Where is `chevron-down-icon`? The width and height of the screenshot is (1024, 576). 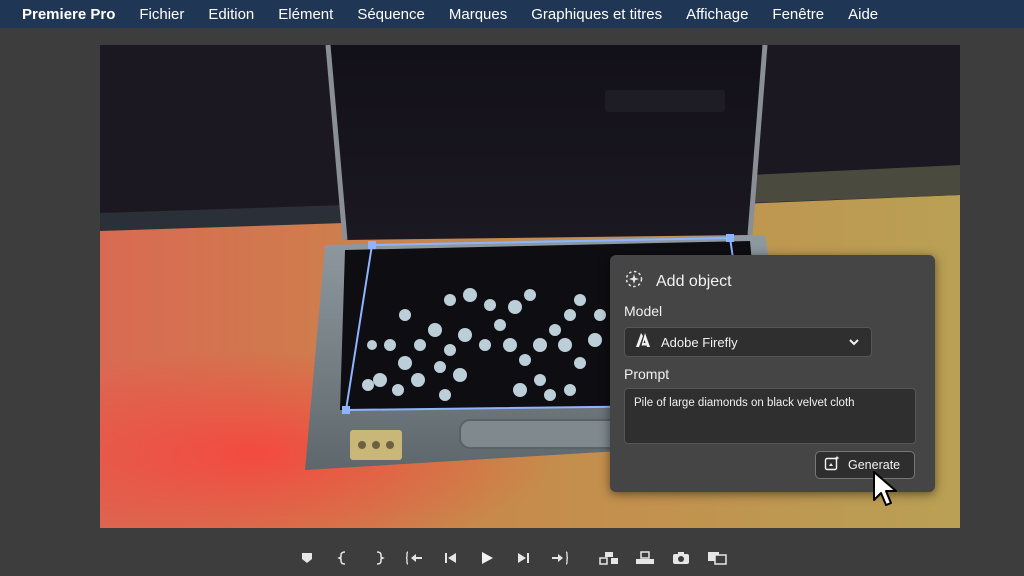 chevron-down-icon is located at coordinates (854, 344).